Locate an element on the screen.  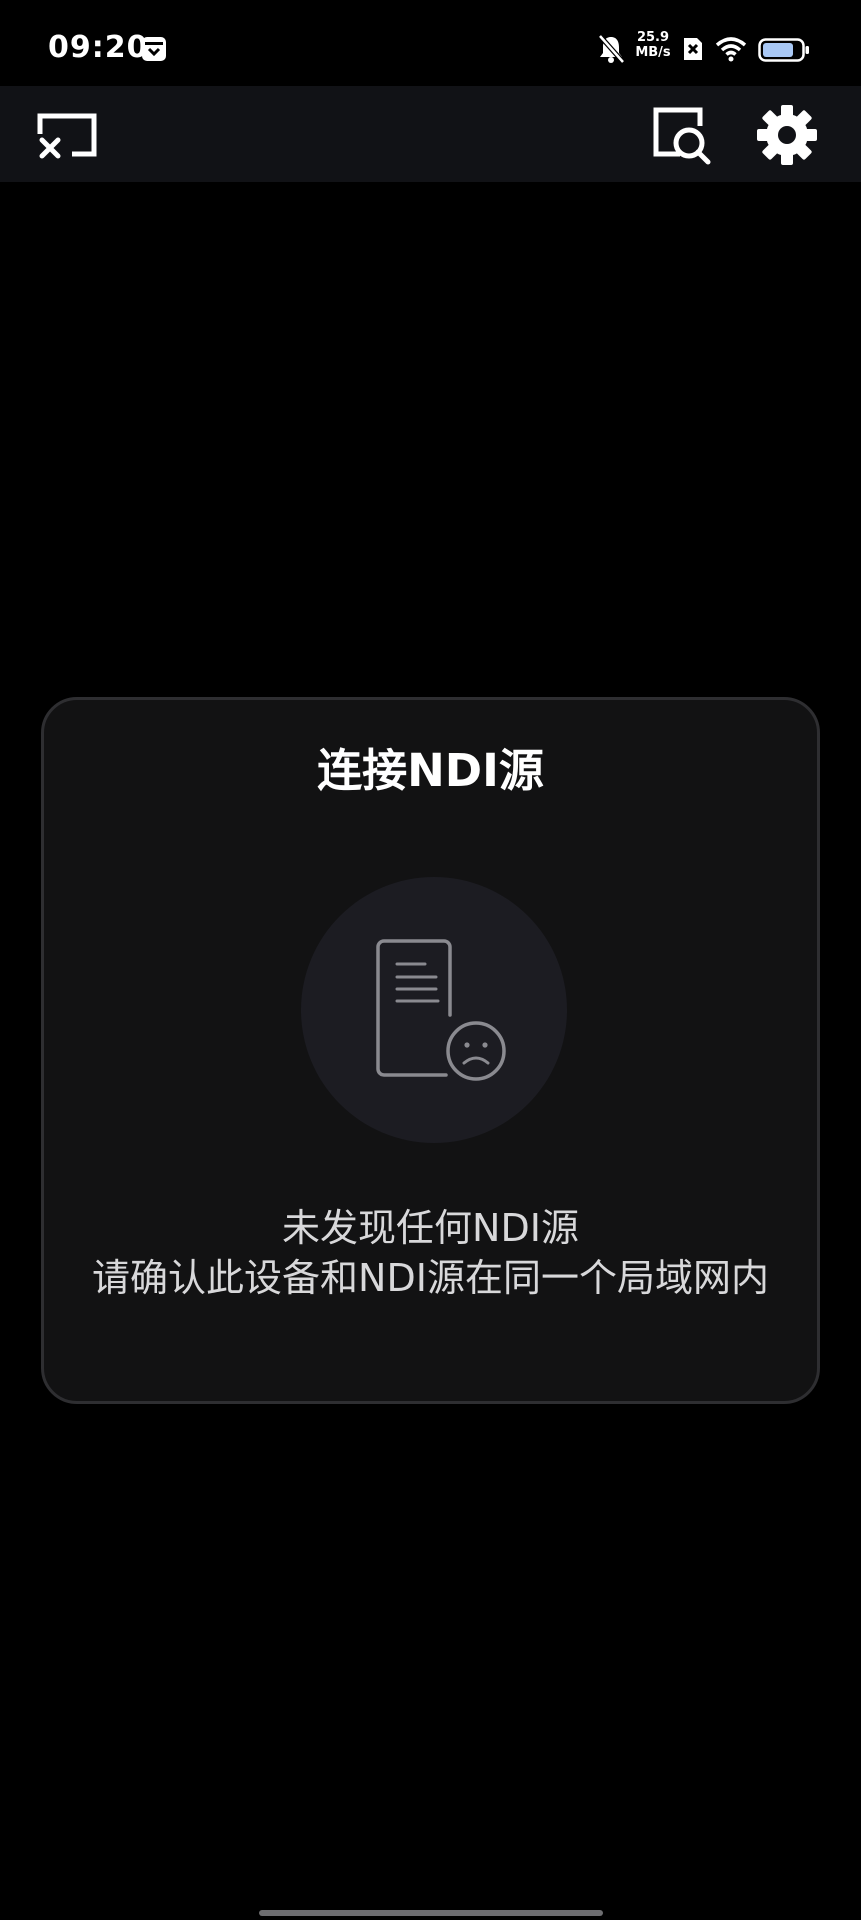
battery-icon is located at coordinates (783, 50).